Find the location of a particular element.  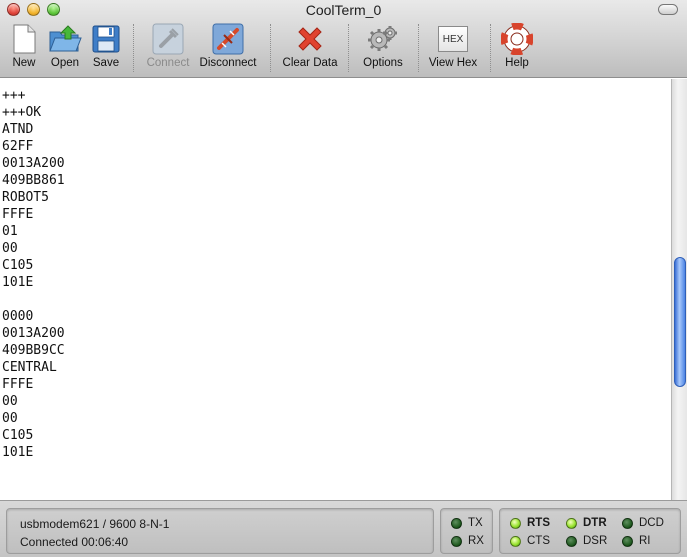

plug-disconnect-icon is located at coordinates (228, 39).